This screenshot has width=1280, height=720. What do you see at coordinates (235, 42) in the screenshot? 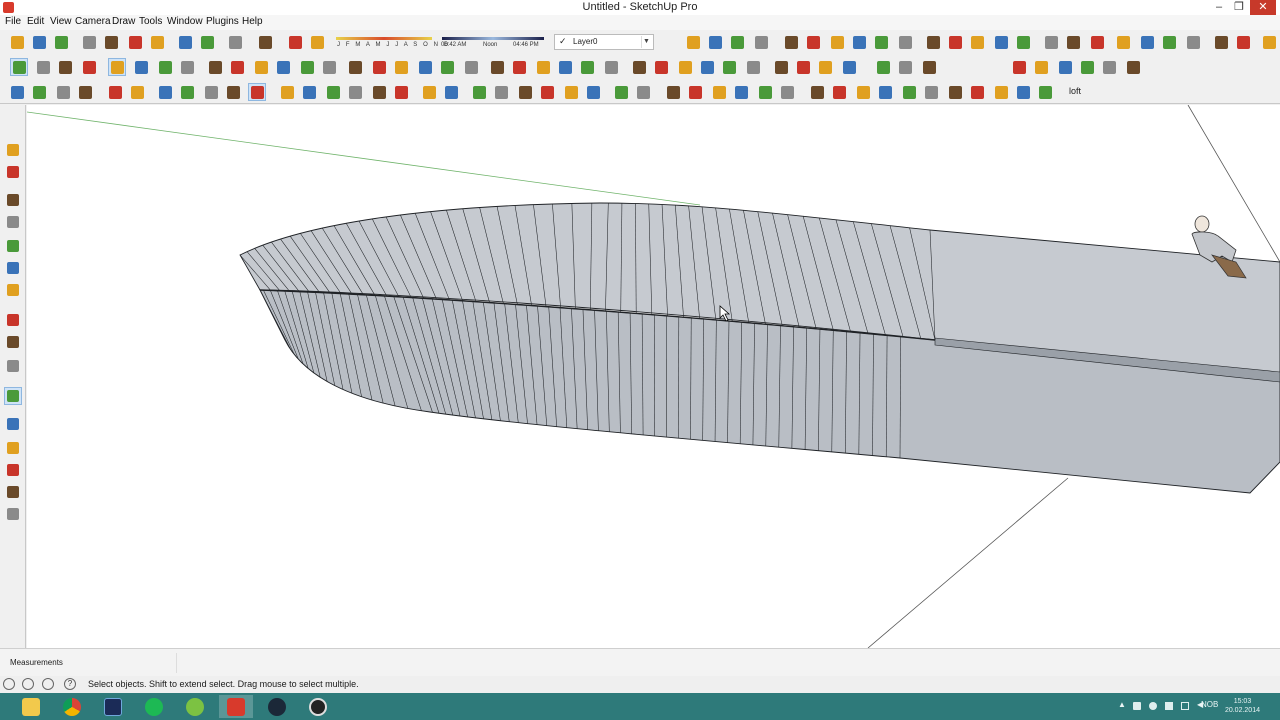
I see `print-button` at bounding box center [235, 42].